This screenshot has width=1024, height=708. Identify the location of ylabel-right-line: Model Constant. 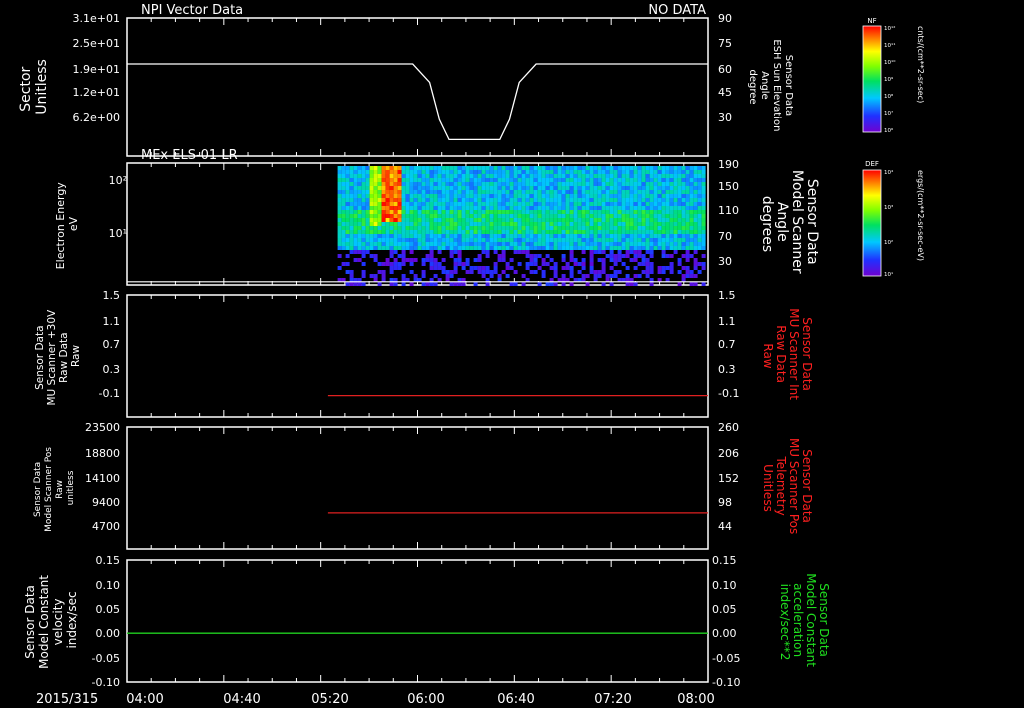
(811, 620).